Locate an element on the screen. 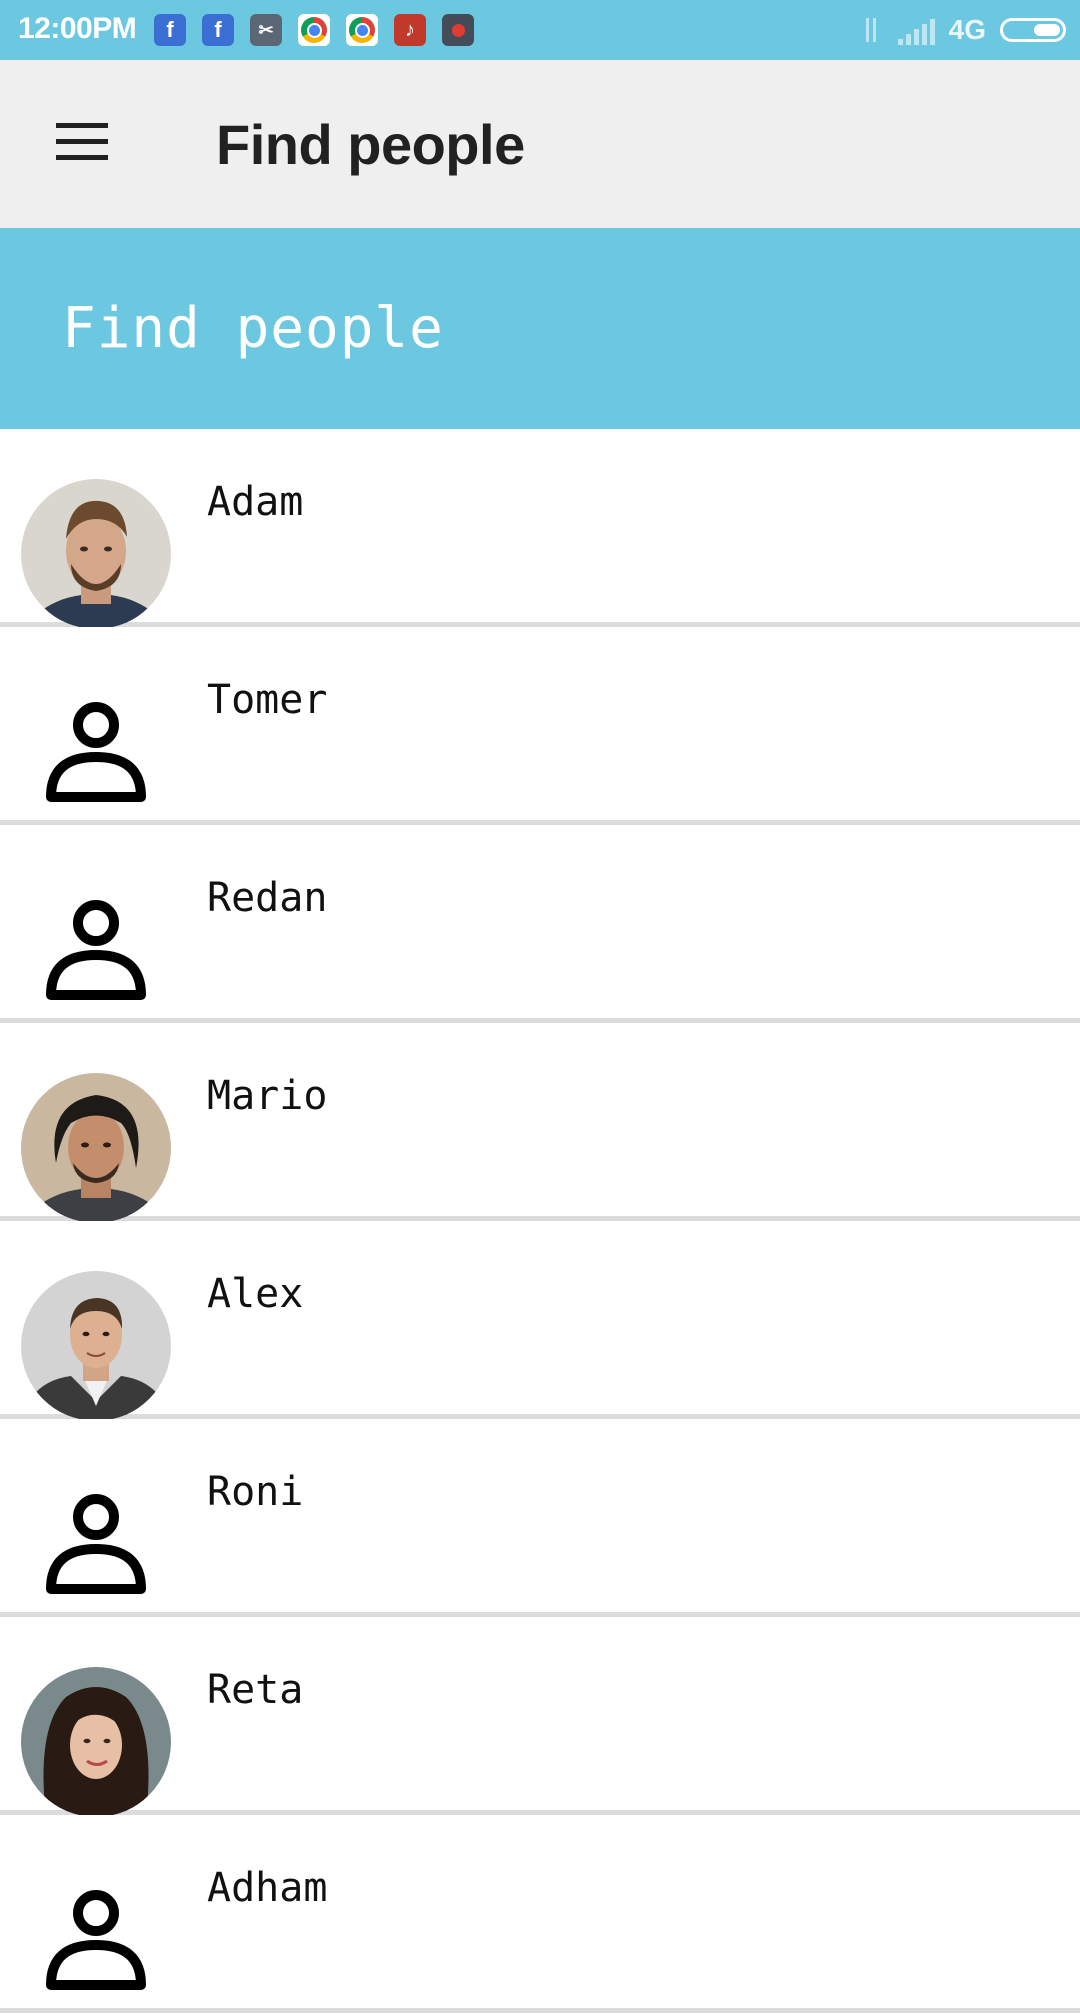 Image resolution: width=1080 pixels, height=2015 pixels. hamburger-menu-icon is located at coordinates (82, 142).